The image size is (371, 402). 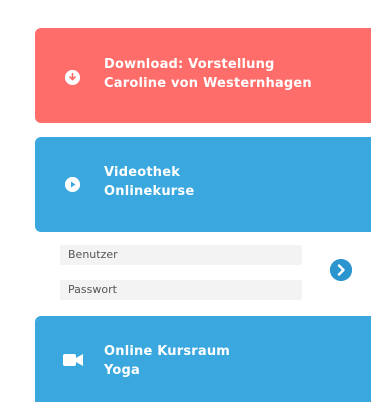 I want to click on videothek-label-line1: Videothek, so click(x=142, y=172).